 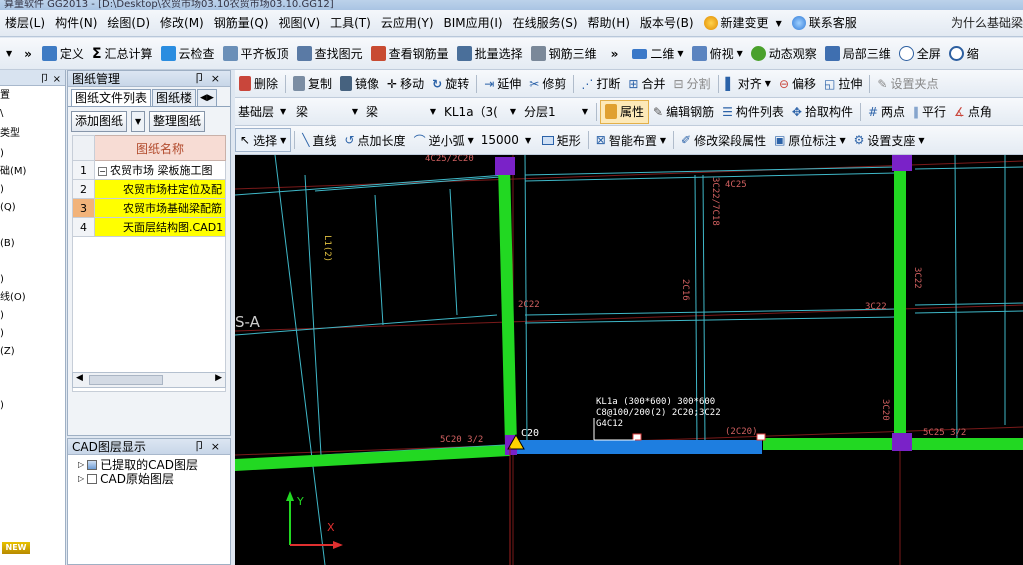 What do you see at coordinates (444, 140) in the screenshot?
I see `arc-tool-button: ⌒ 逆小弧 ▼` at bounding box center [444, 140].